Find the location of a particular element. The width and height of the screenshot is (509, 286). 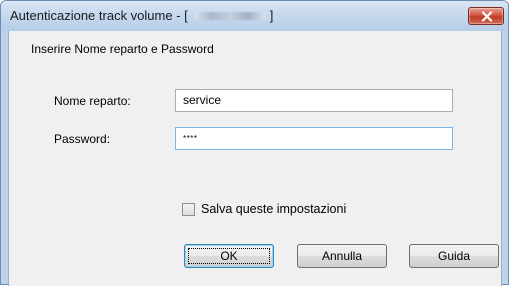

password-label: Password: is located at coordinates (82, 139).